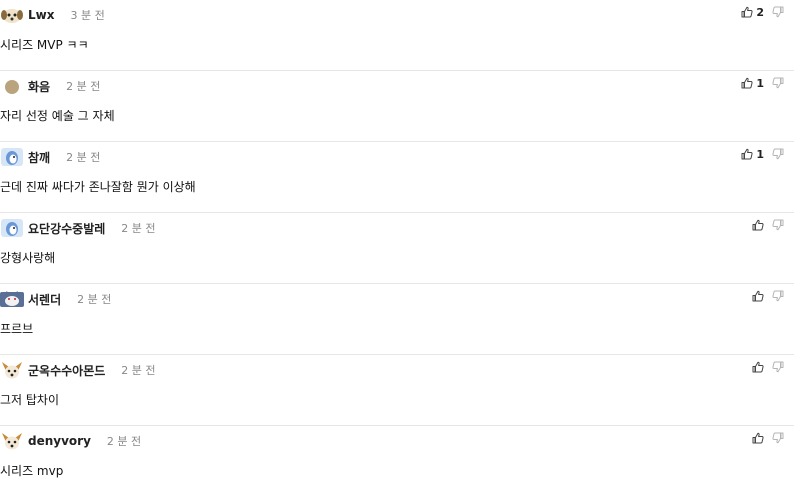  What do you see at coordinates (44, 299) in the screenshot?
I see `comment-author: 서렌더` at bounding box center [44, 299].